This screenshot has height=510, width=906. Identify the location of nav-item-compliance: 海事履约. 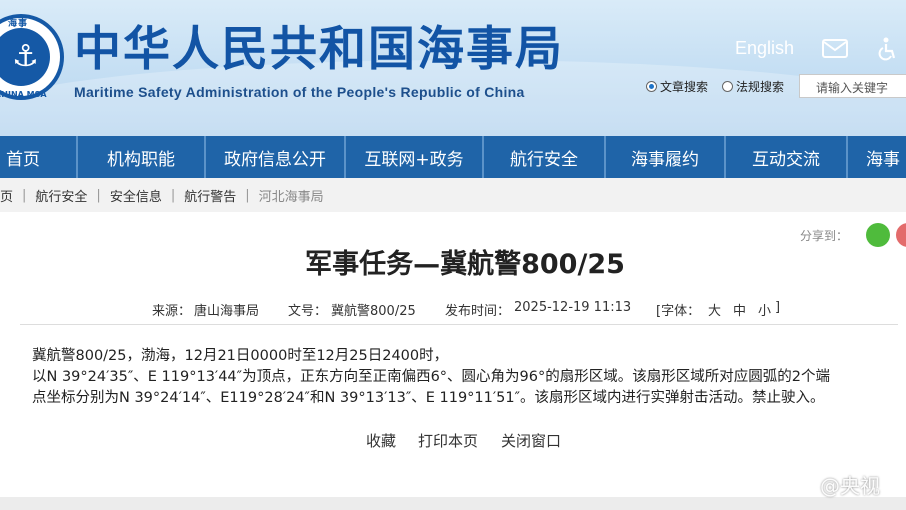
(666, 157).